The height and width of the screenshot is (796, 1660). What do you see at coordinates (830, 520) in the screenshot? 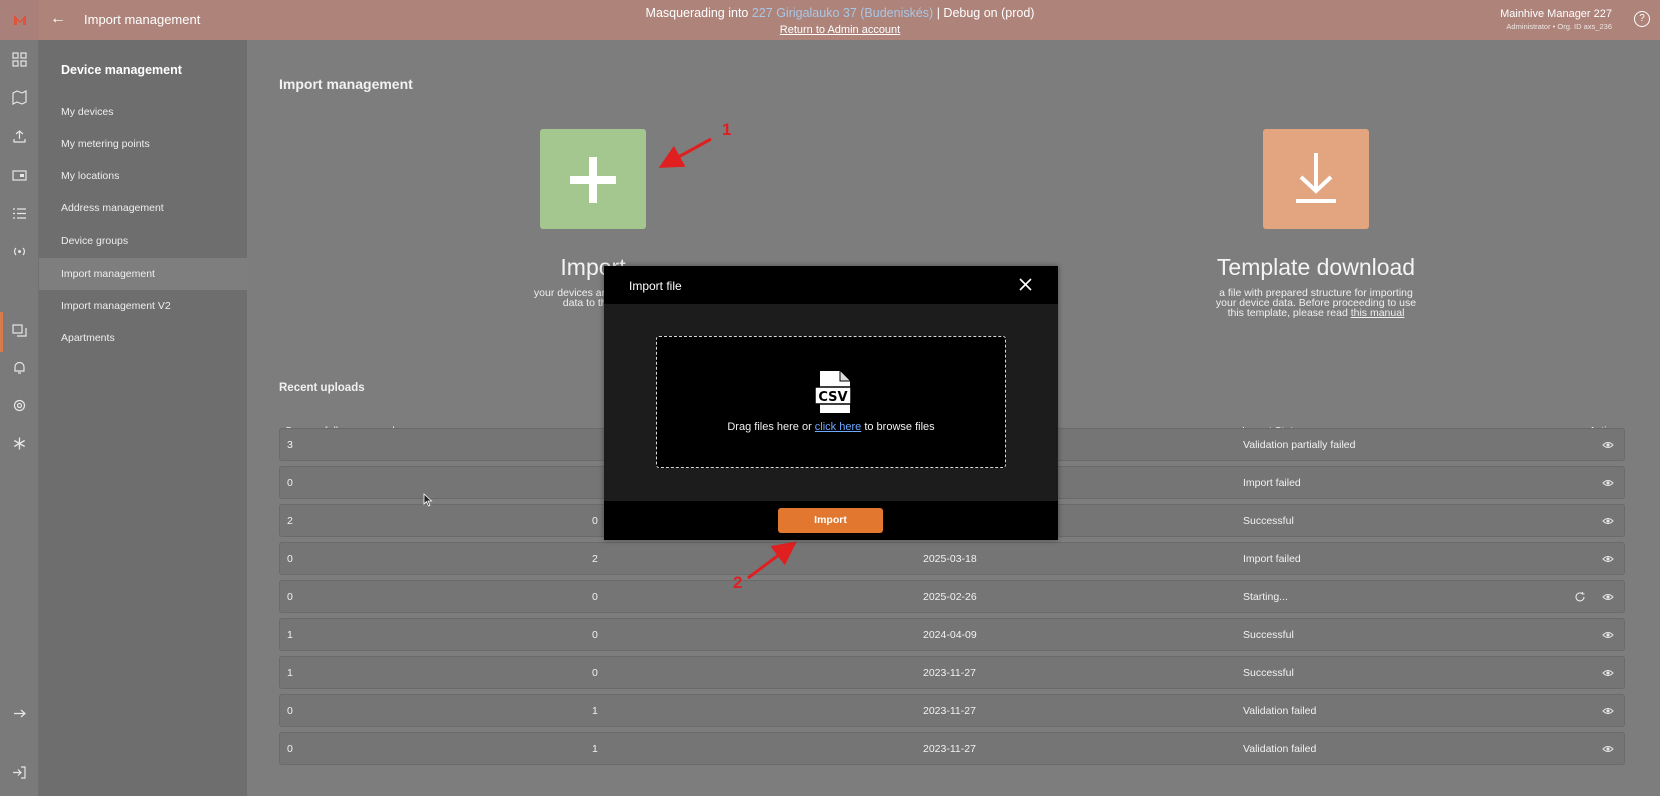
I see `import-button: Import` at bounding box center [830, 520].